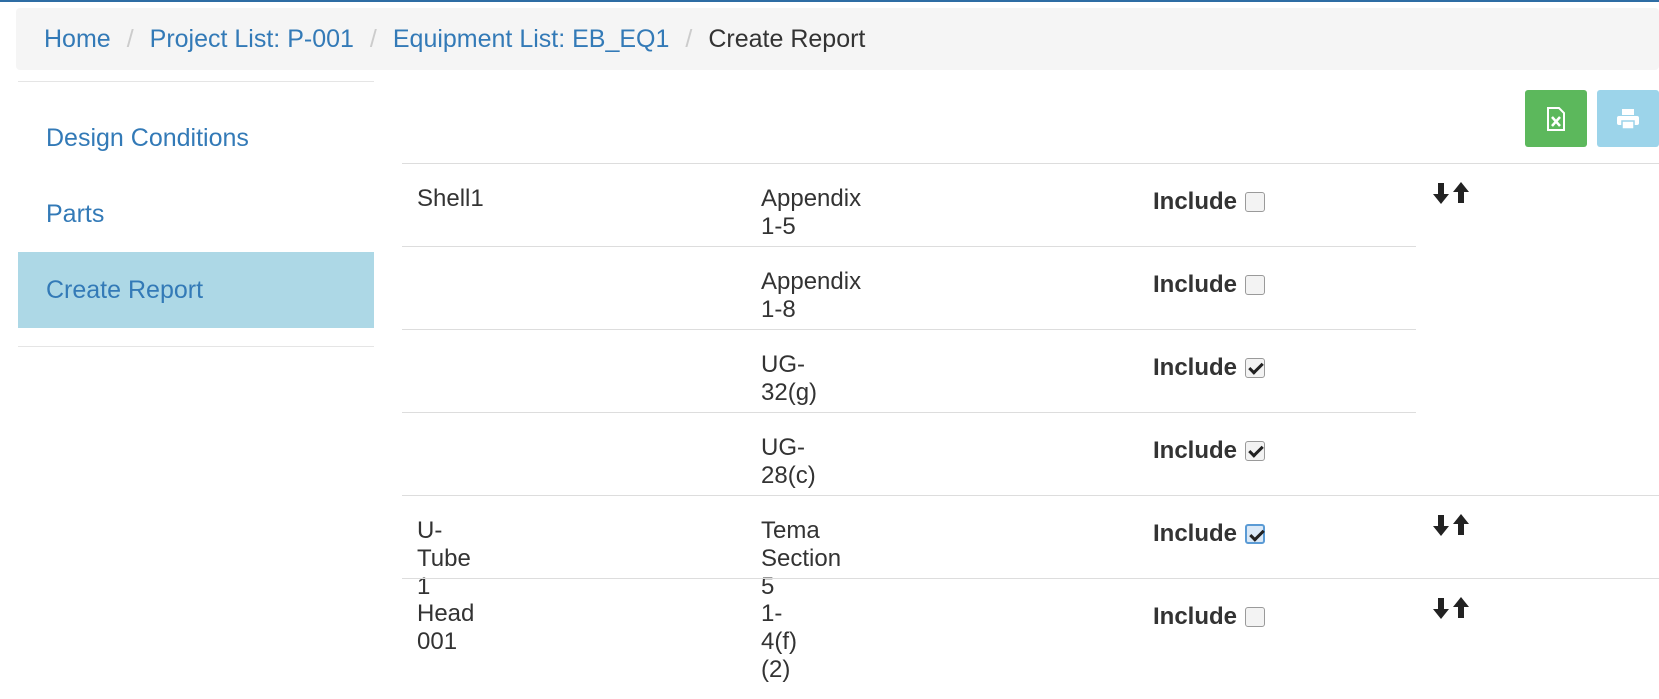 The width and height of the screenshot is (1659, 699). What do you see at coordinates (811, 212) in the screenshot?
I see `section-name: Appendix 1-5` at bounding box center [811, 212].